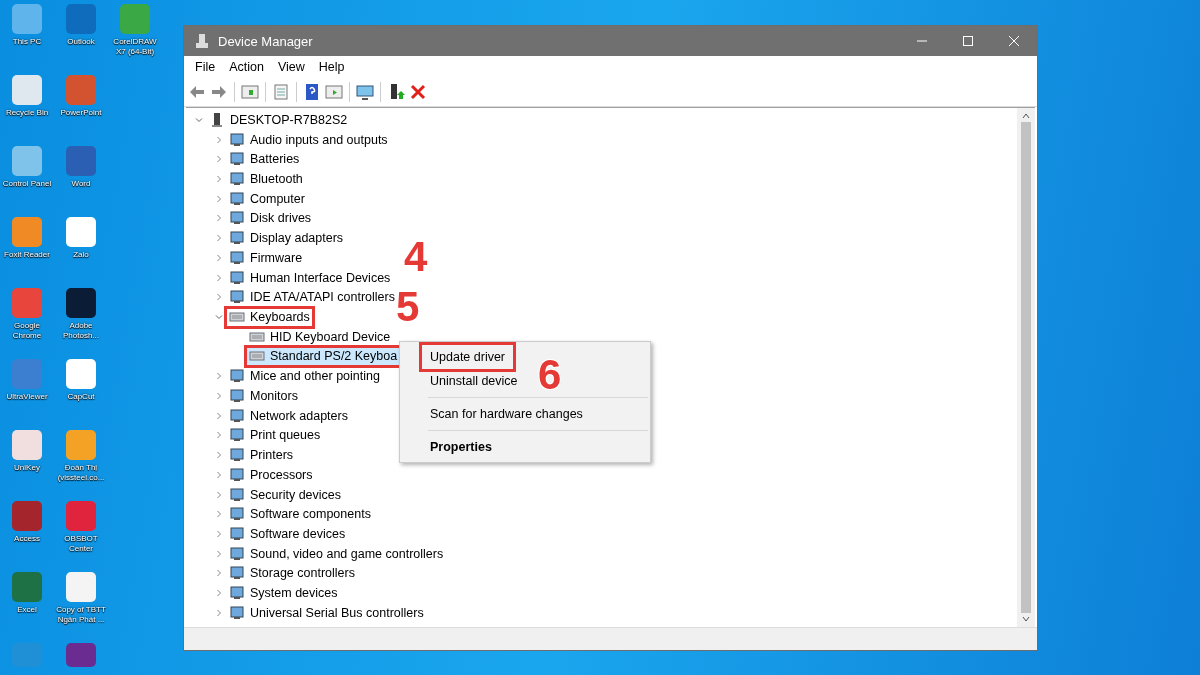  What do you see at coordinates (264, 159) in the screenshot?
I see `tree-item: Batteries` at bounding box center [264, 159].